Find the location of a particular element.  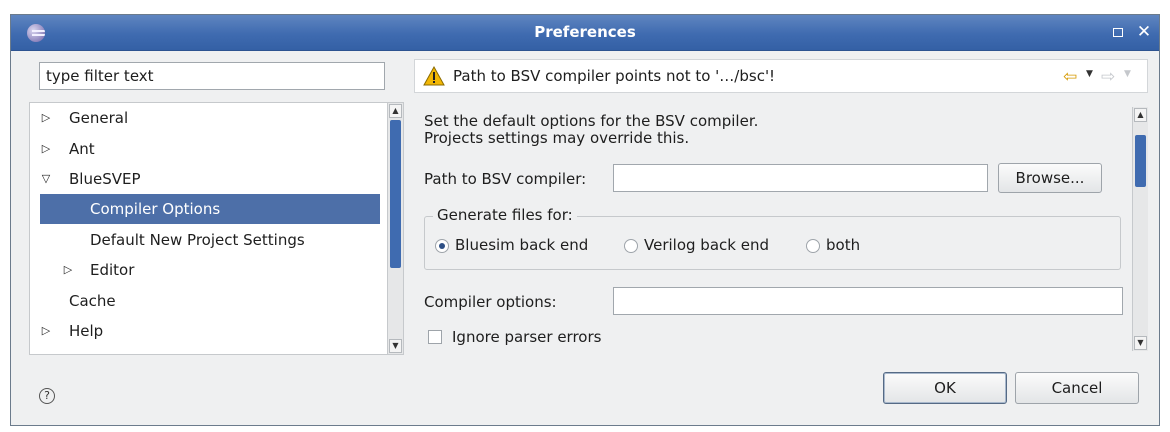

forward-arrow-icon: ⇨ is located at coordinates (1108, 77).